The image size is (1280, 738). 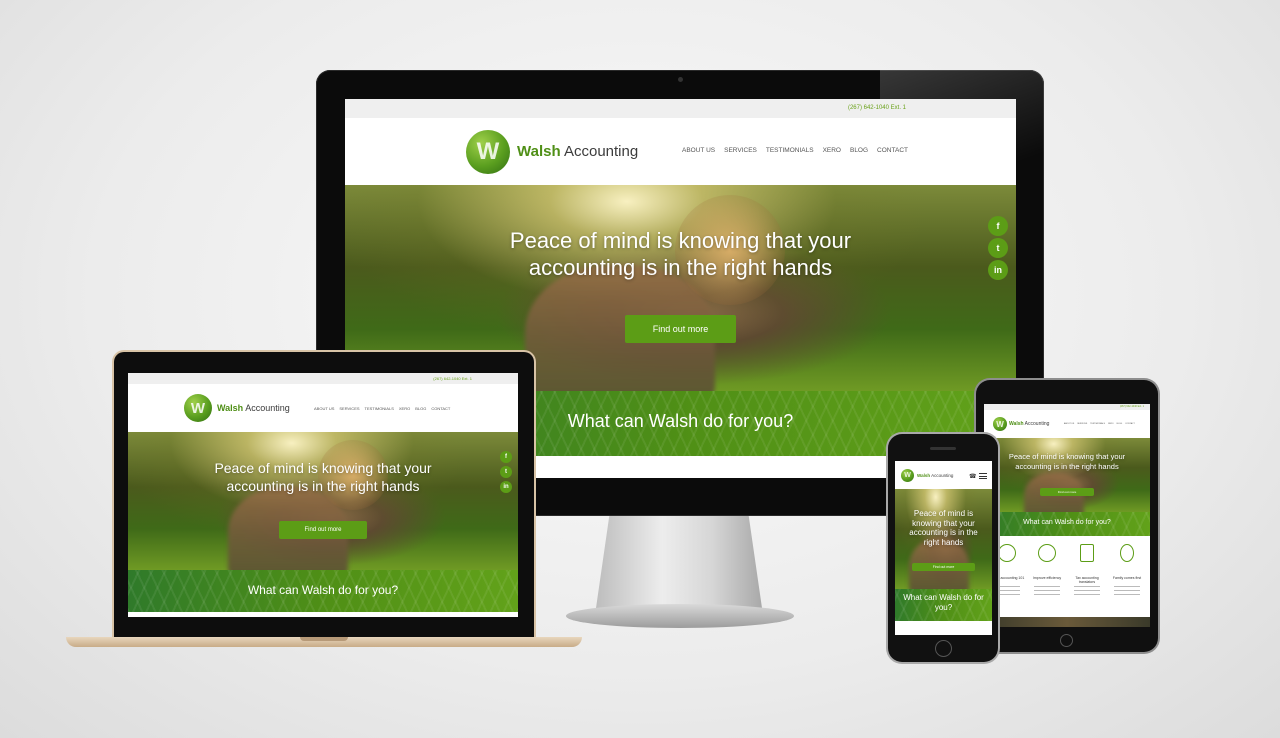 I want to click on service-item: Family comes first, so click(x=1127, y=579).